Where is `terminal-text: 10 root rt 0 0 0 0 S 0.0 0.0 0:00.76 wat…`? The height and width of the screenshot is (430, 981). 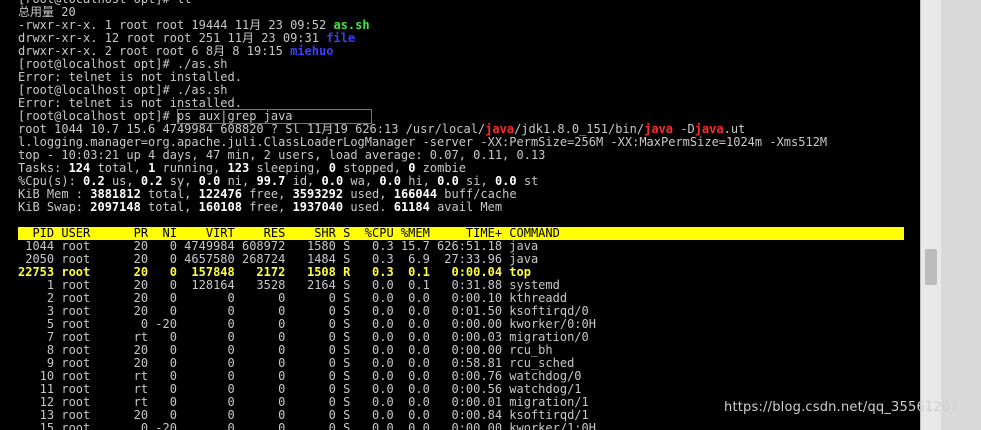
terminal-text: 10 root rt 0 0 0 0 S 0.0 0.0 0:00.76 wat… is located at coordinates (300, 376).